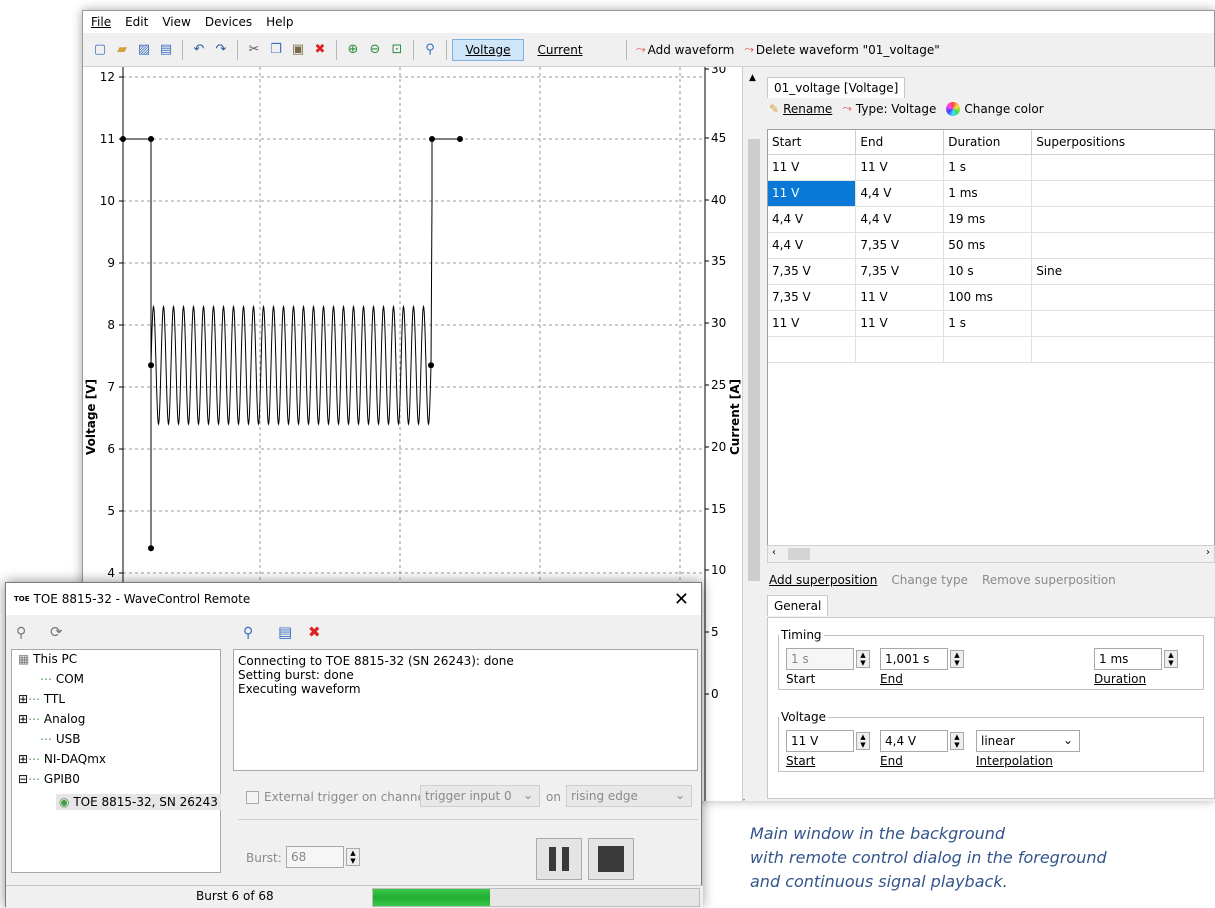 The height and width of the screenshot is (908, 1215). Describe the element at coordinates (100, 50) in the screenshot. I see `new-icon: ▢` at that location.